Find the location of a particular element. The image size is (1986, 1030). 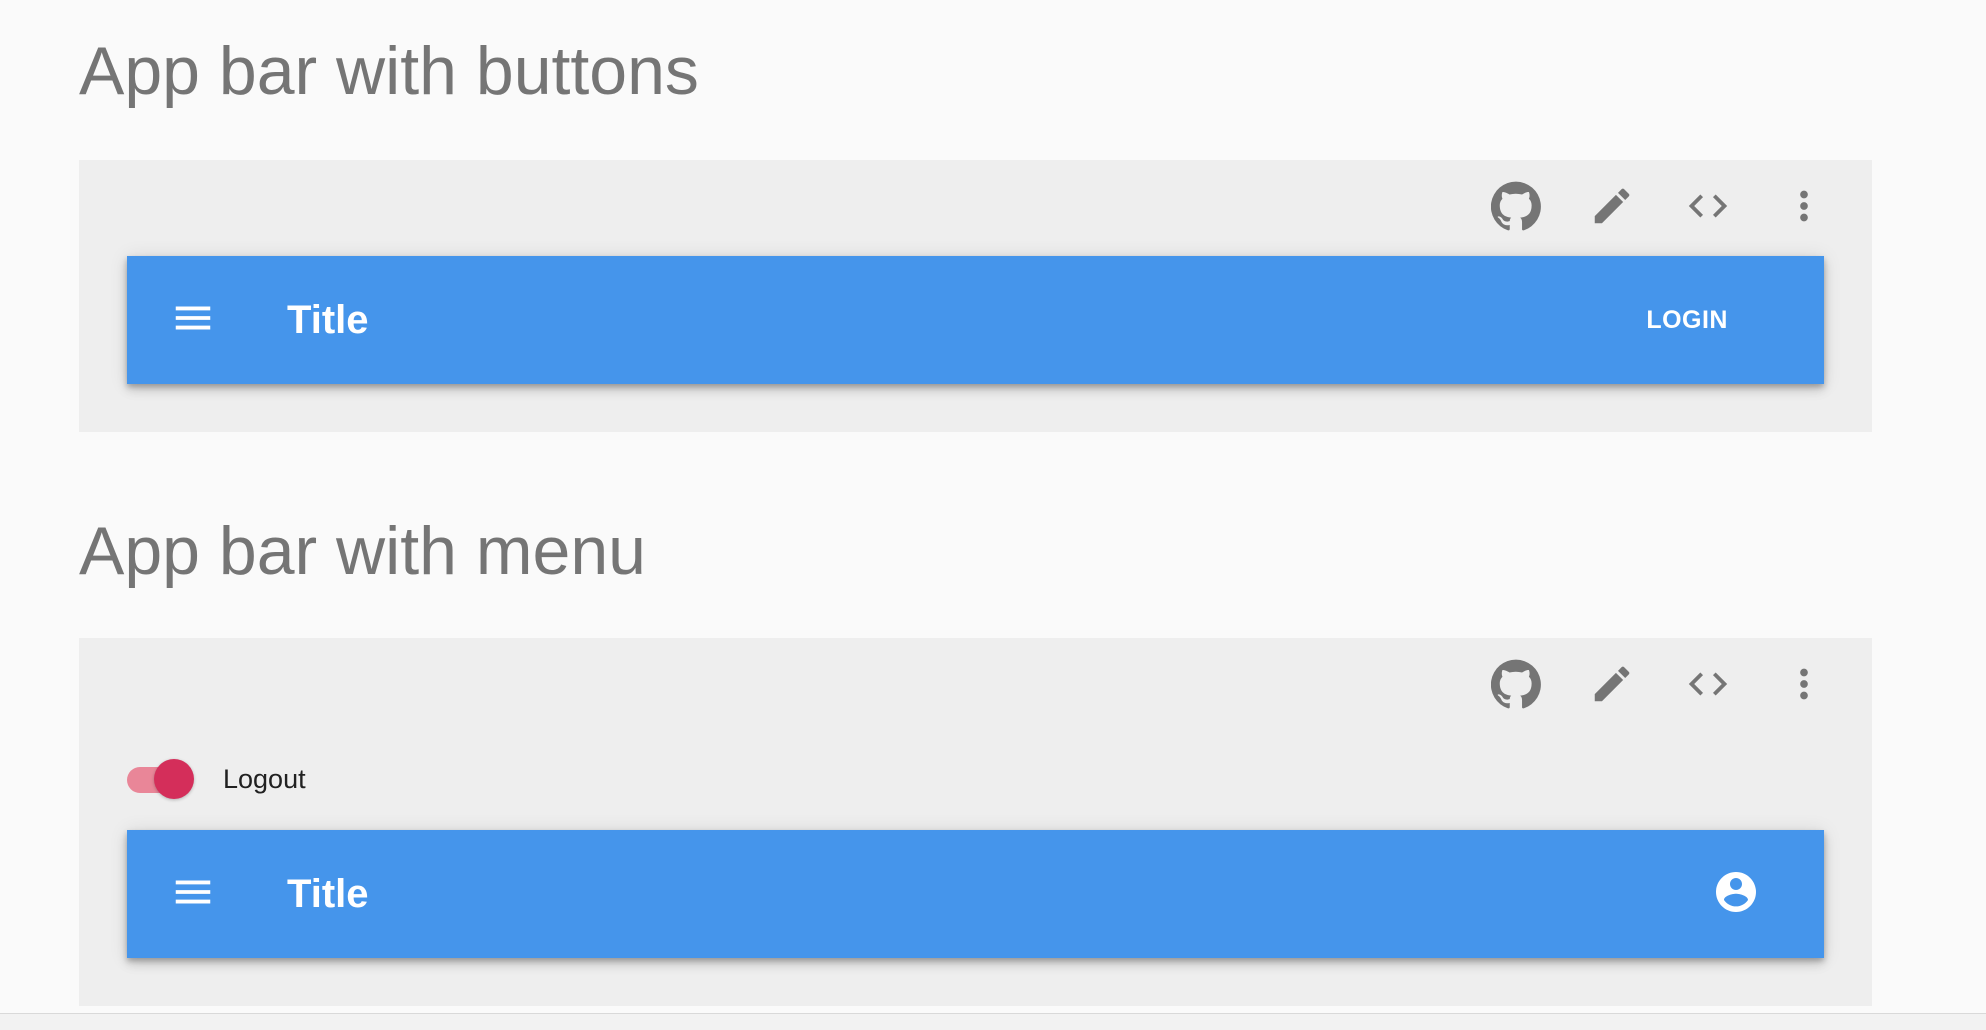

section-heading-menu: App bar with menu is located at coordinates (362, 551).